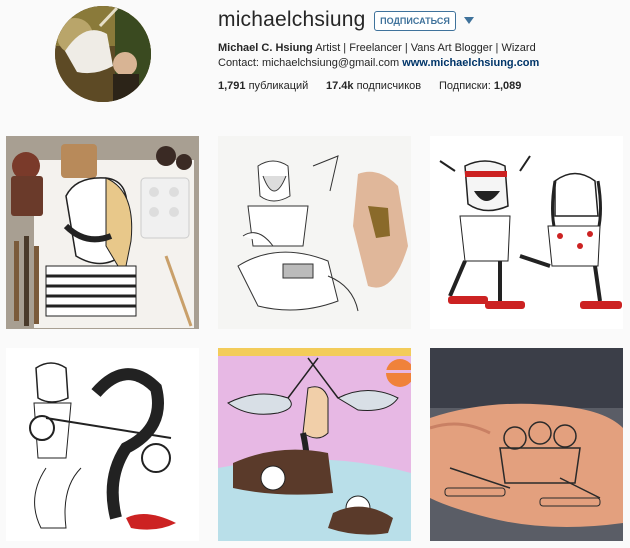  What do you see at coordinates (232, 86) in the screenshot?
I see `posts-count: 1,791` at bounding box center [232, 86].